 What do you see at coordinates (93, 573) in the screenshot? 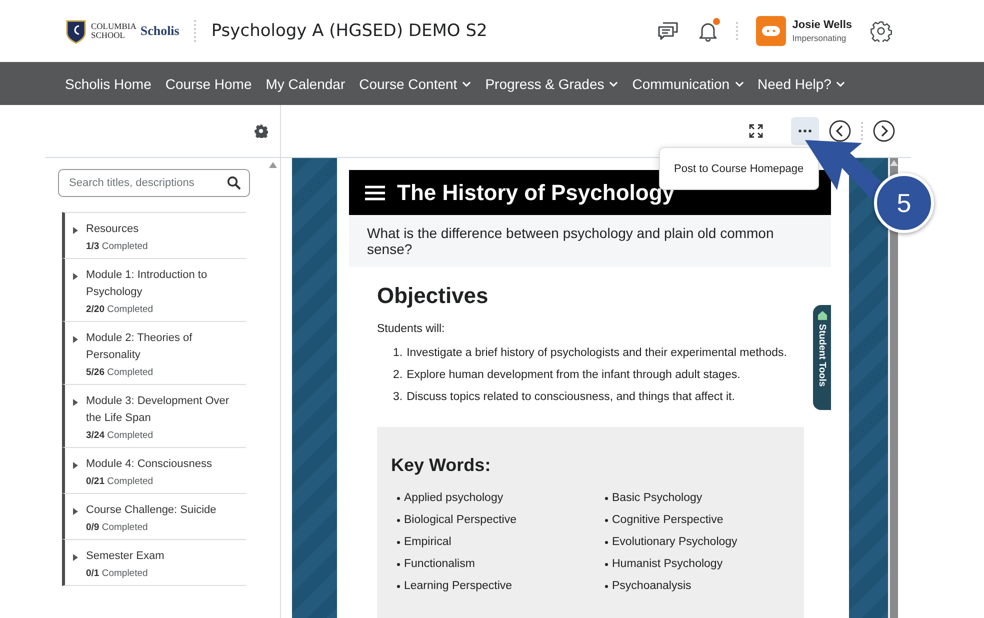
I see `module-count: 0/1` at bounding box center [93, 573].